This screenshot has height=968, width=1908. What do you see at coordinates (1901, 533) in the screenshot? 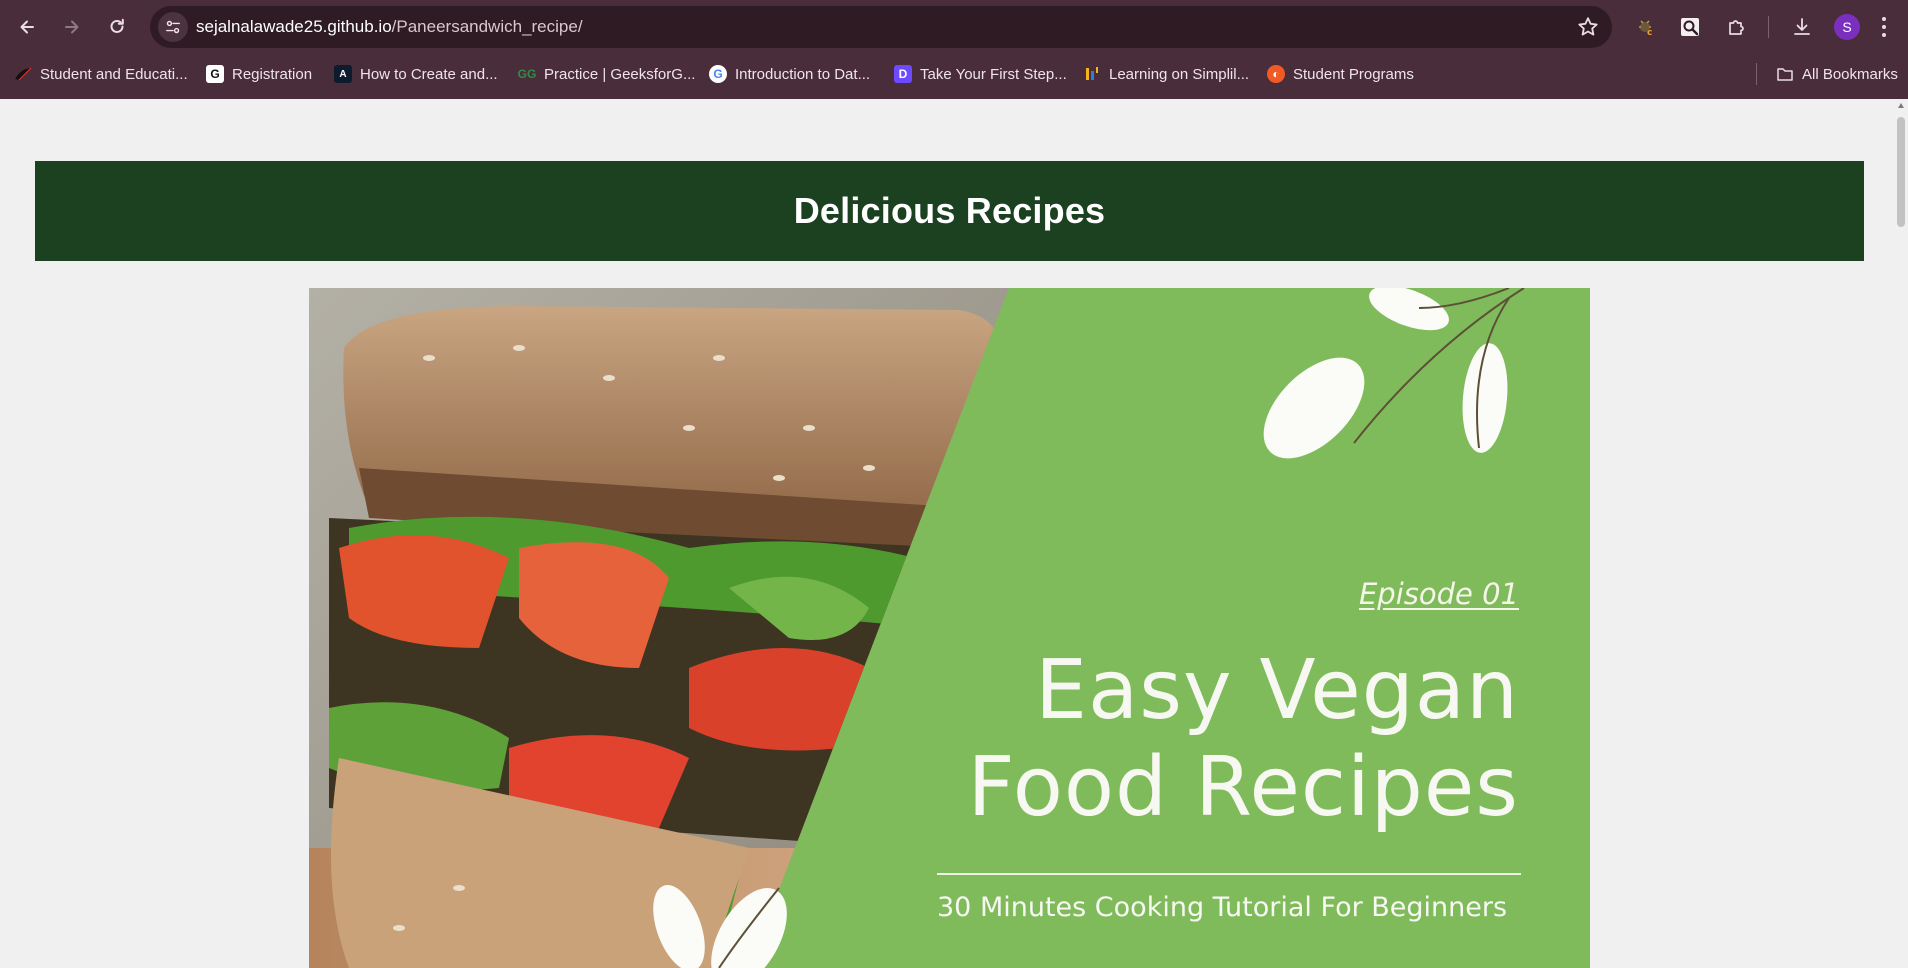
I see `page-scrollbar` at bounding box center [1901, 533].